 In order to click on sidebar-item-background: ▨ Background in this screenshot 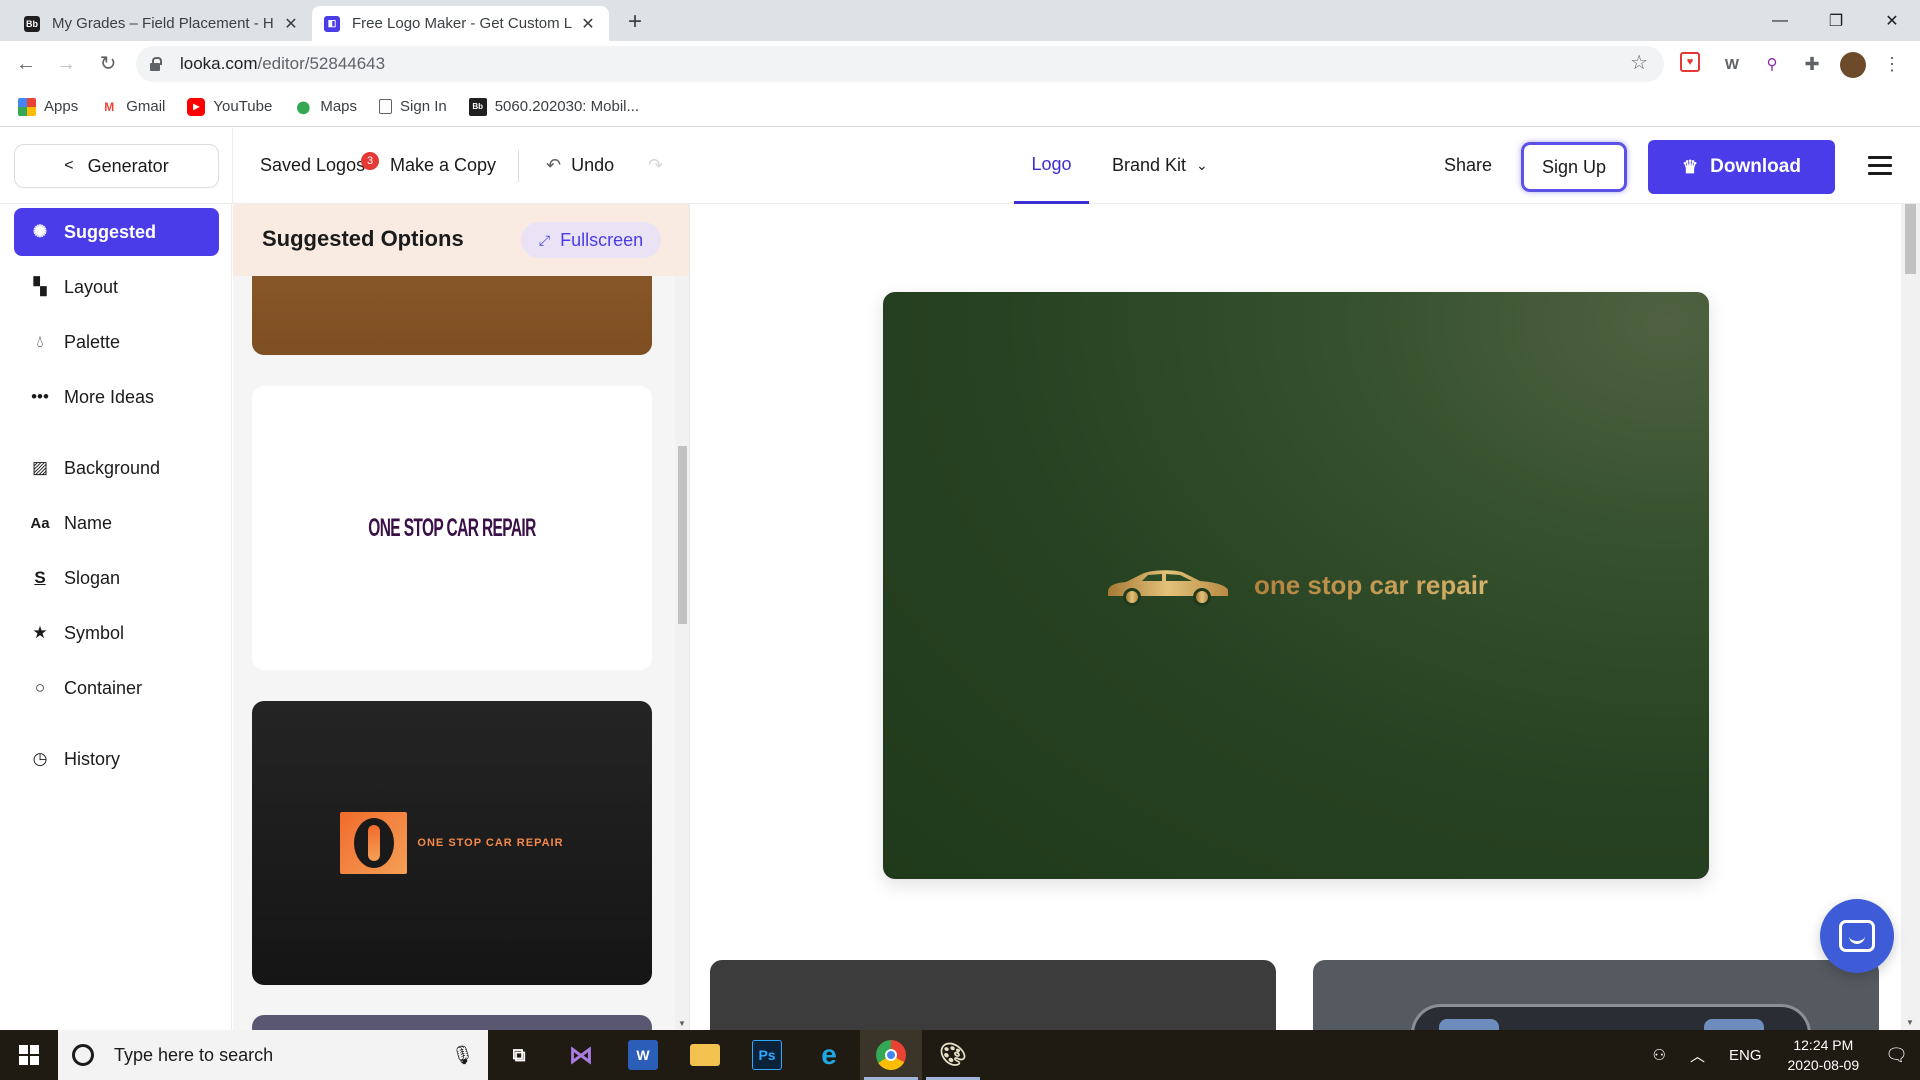, I will do `click(116, 468)`.